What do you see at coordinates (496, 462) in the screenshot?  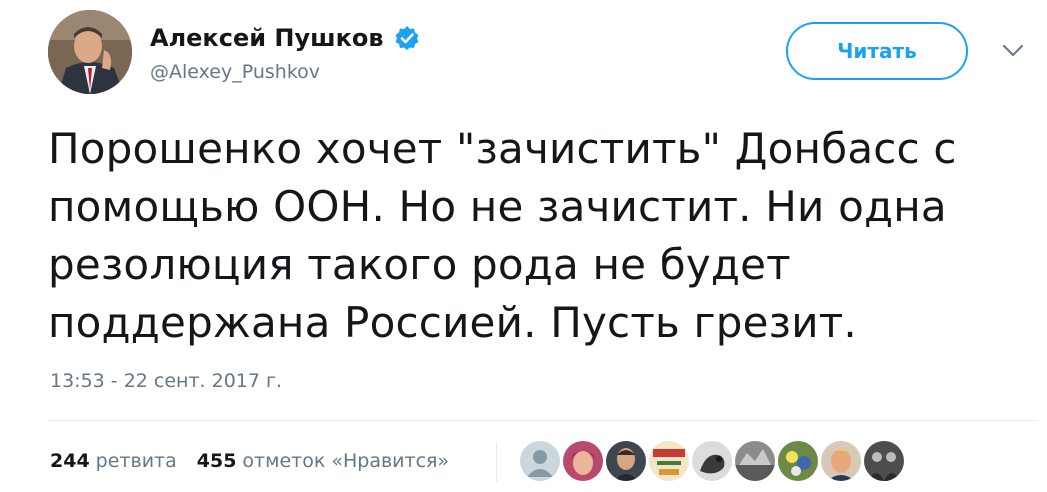 I see `stats-separator` at bounding box center [496, 462].